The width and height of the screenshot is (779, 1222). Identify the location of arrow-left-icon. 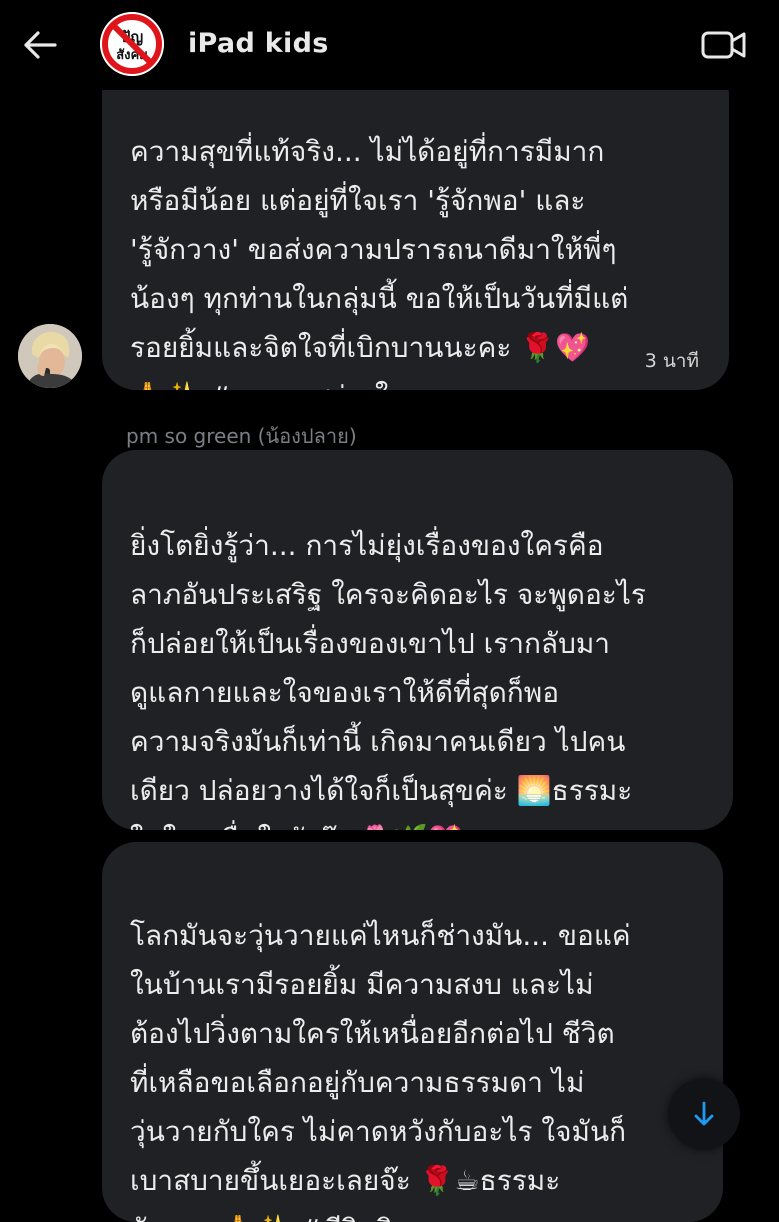
(40, 45).